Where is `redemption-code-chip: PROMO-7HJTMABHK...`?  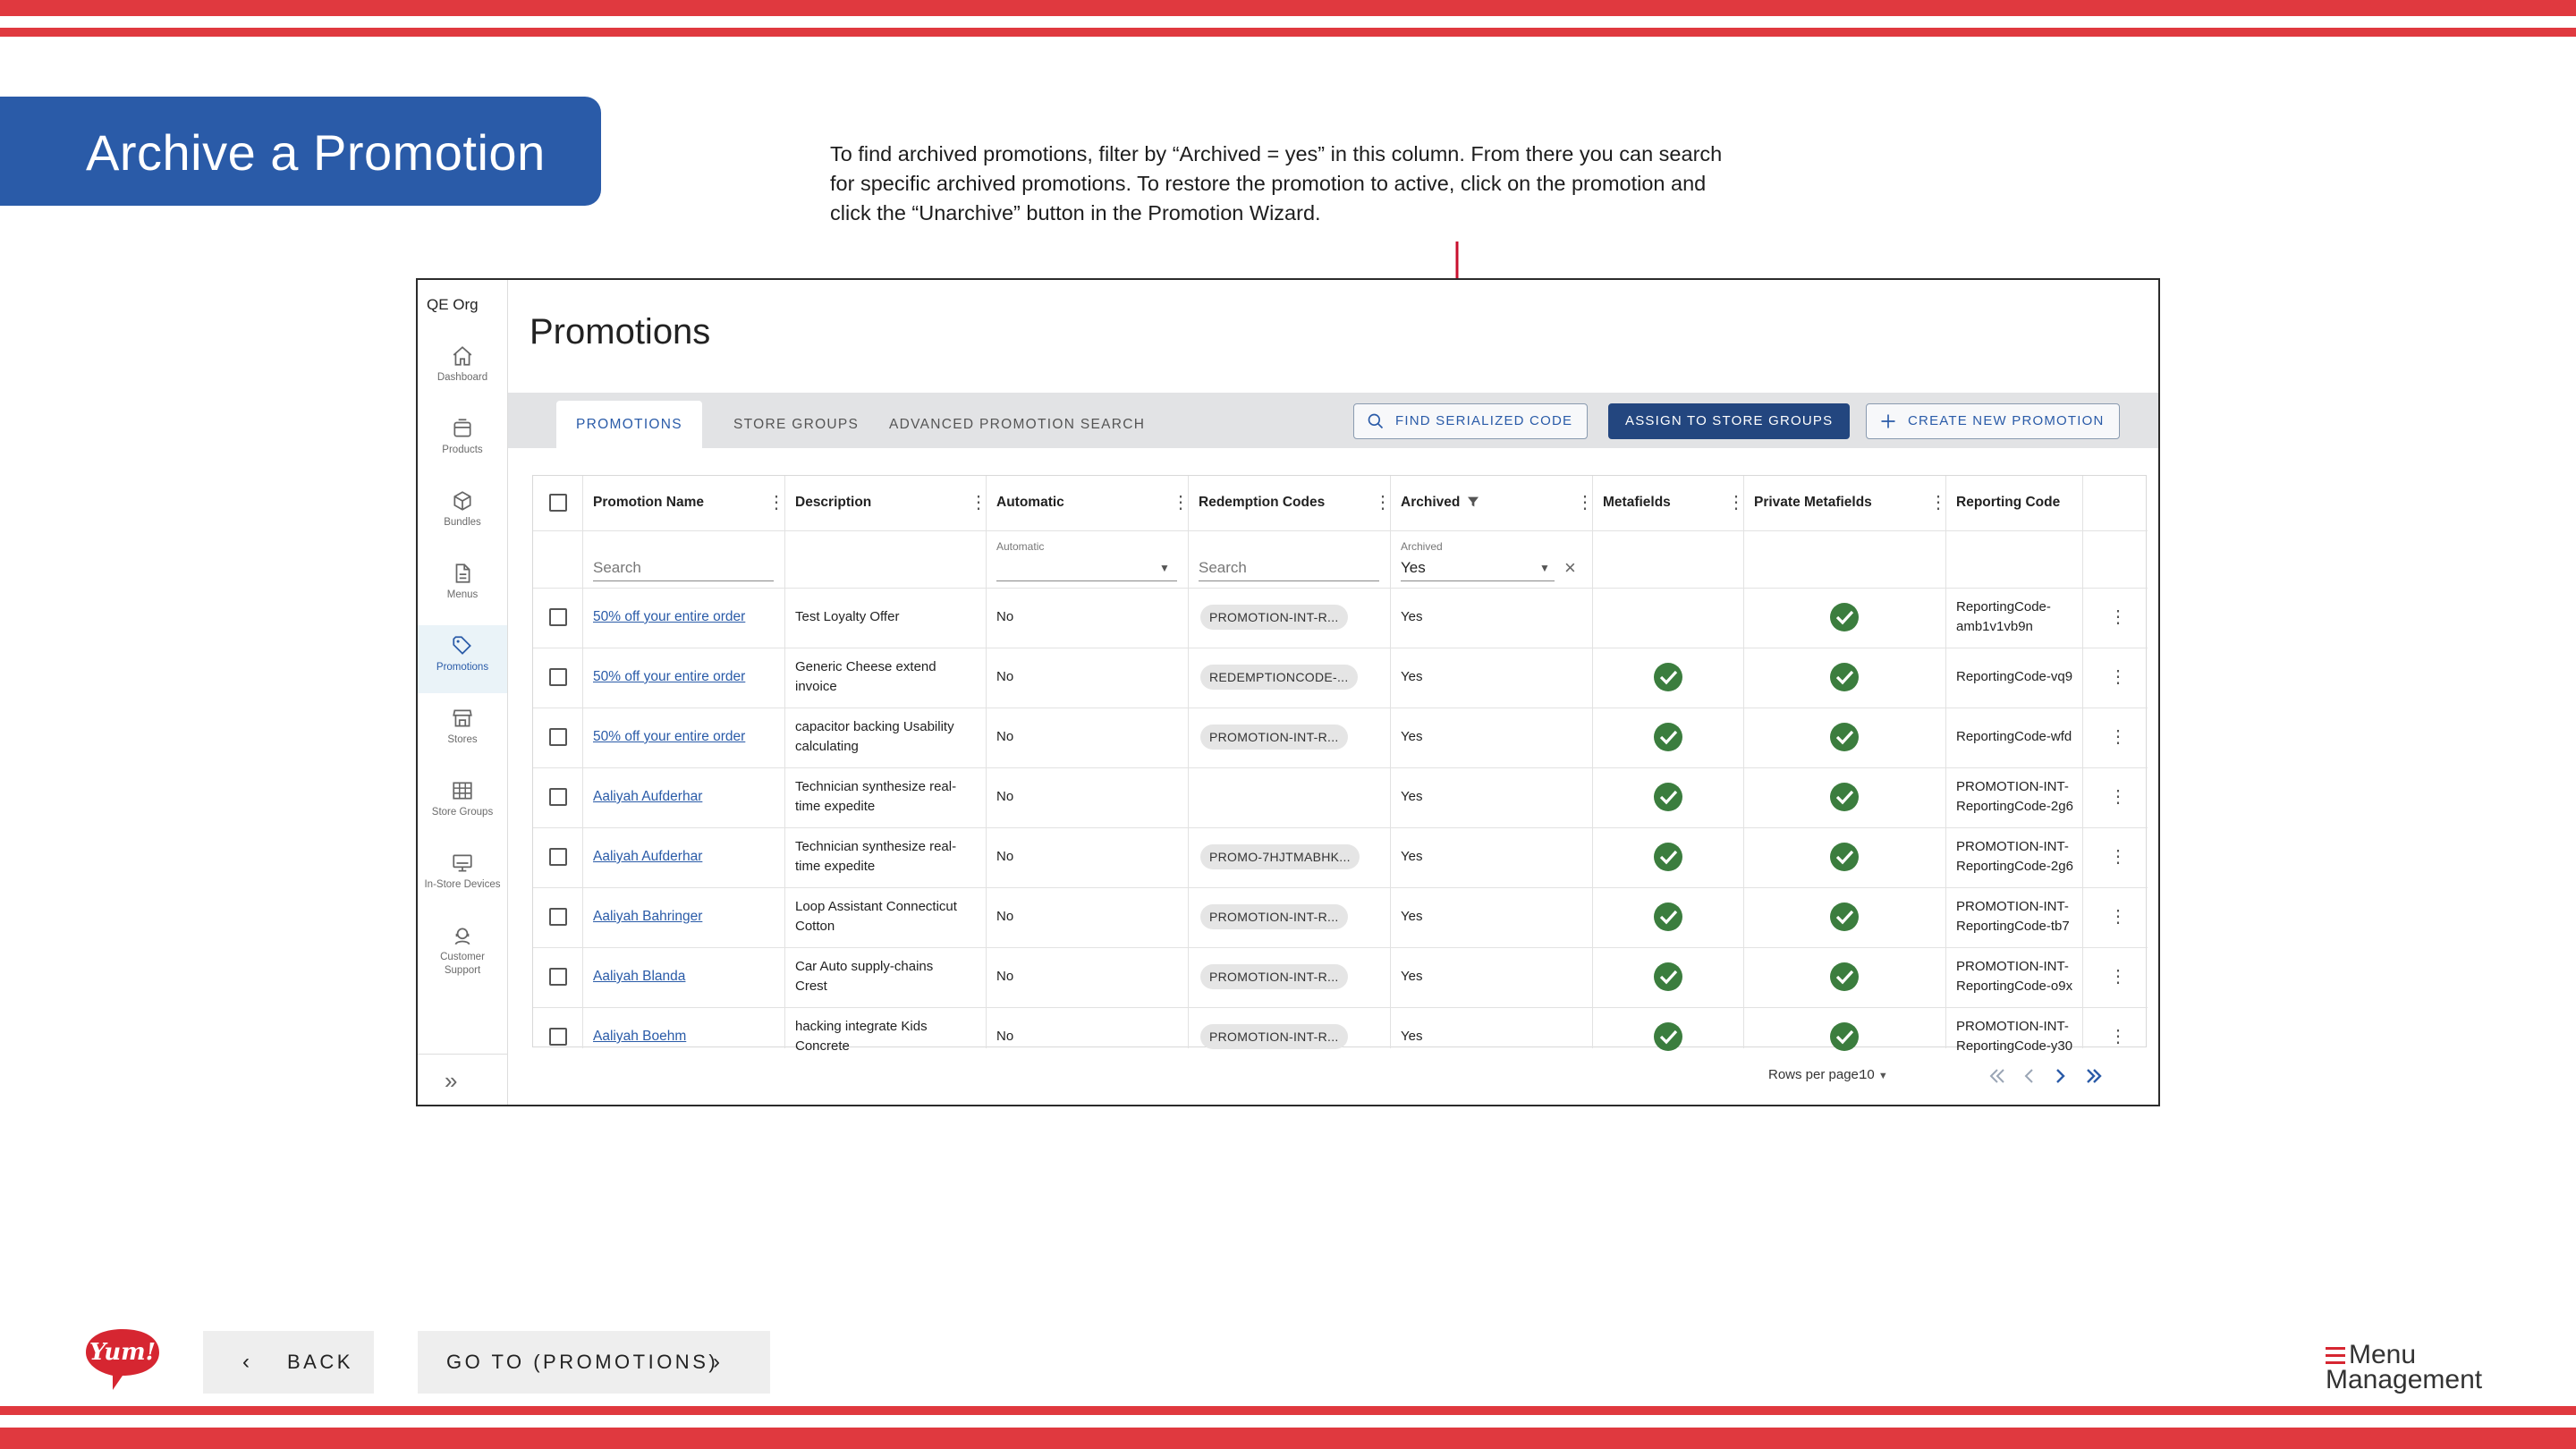 redemption-code-chip: PROMO-7HJTMABHK... is located at coordinates (1280, 856).